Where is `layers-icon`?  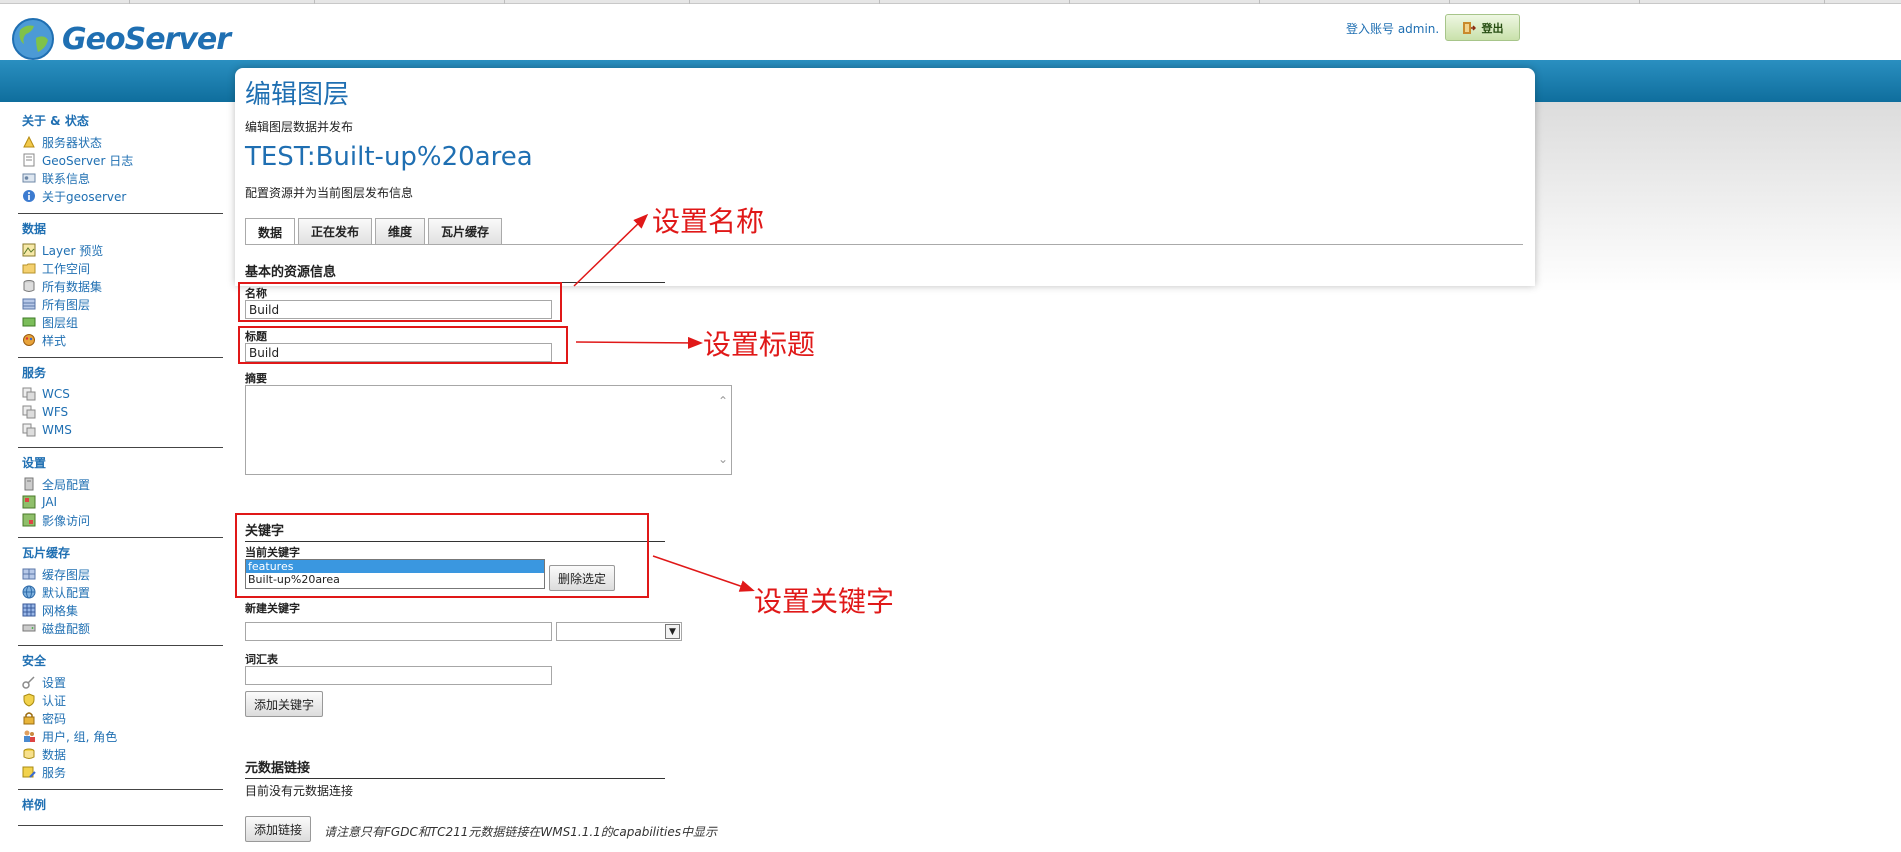 layers-icon is located at coordinates (29, 304).